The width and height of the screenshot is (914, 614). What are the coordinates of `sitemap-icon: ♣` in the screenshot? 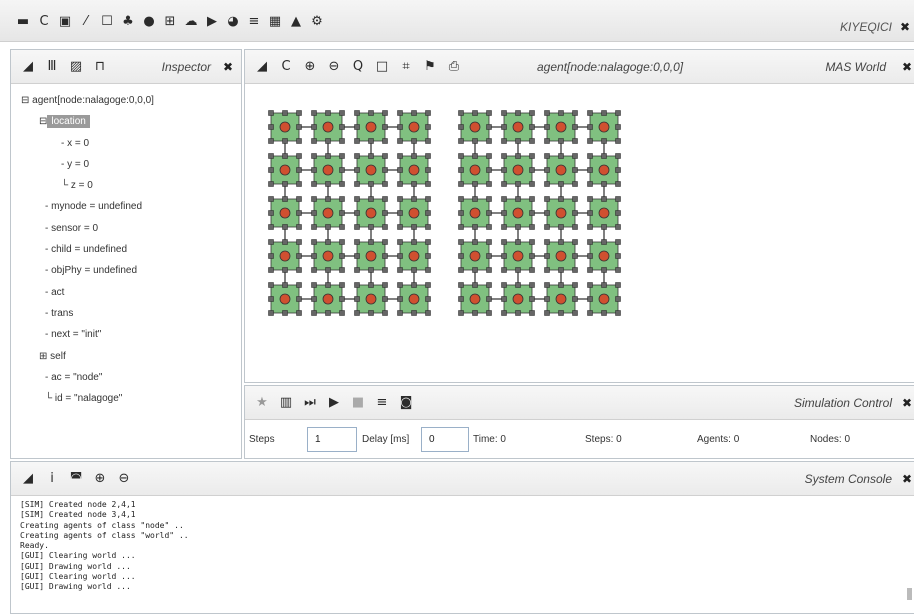 It's located at (128, 22).